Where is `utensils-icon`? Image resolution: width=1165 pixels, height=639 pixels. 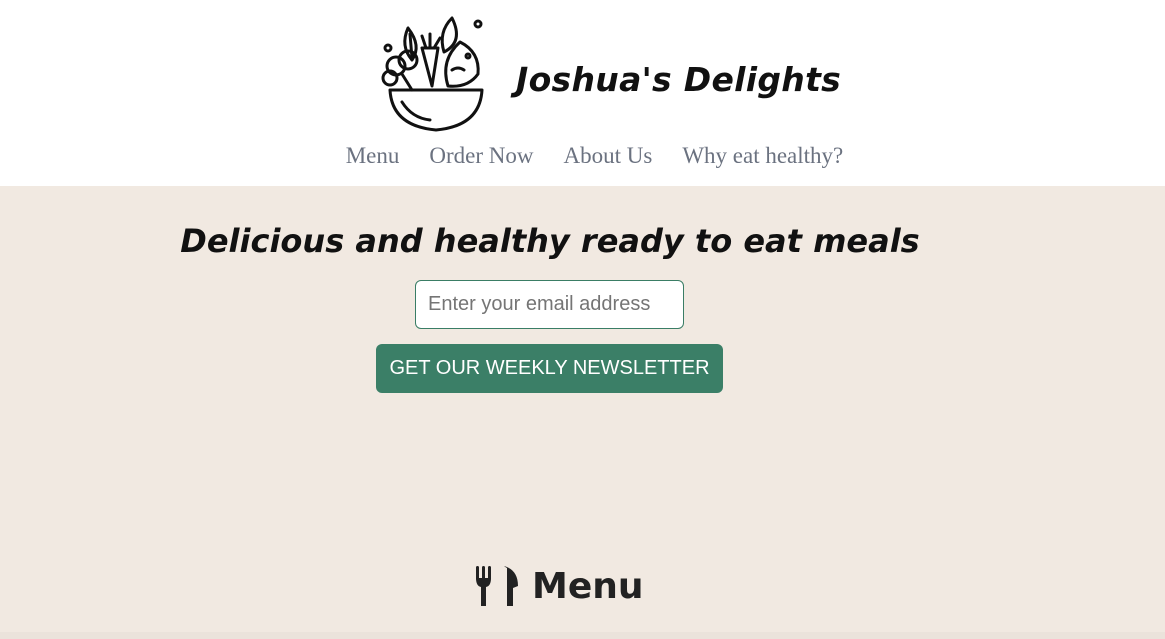
utensils-icon is located at coordinates (497, 586).